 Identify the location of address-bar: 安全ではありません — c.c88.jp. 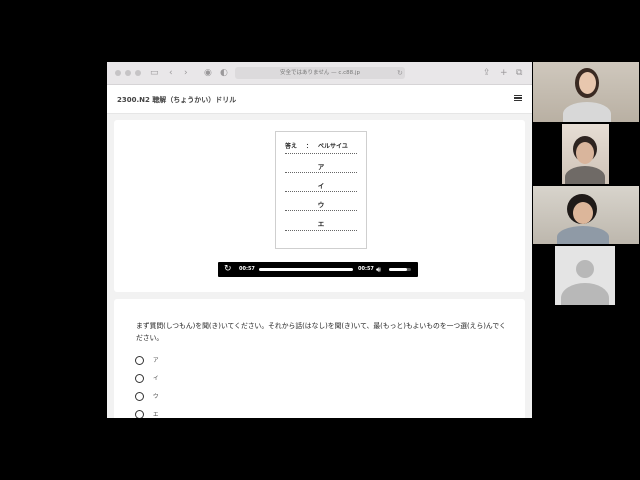
(320, 73).